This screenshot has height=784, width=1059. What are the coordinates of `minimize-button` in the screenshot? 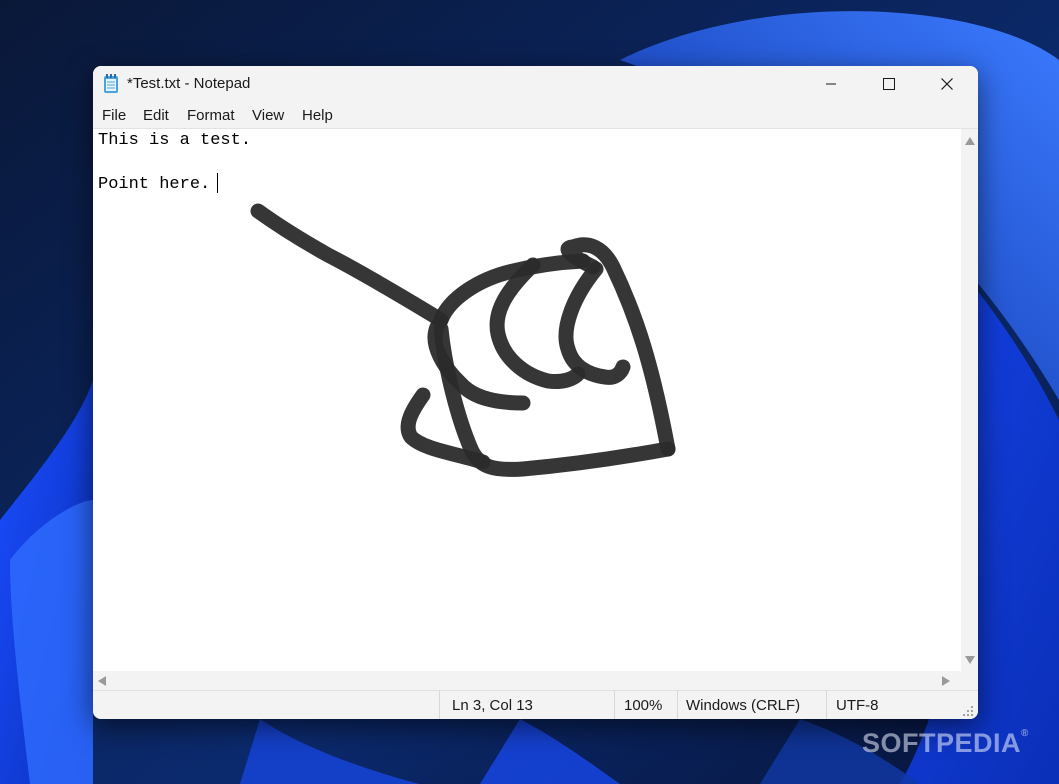 It's located at (831, 84).